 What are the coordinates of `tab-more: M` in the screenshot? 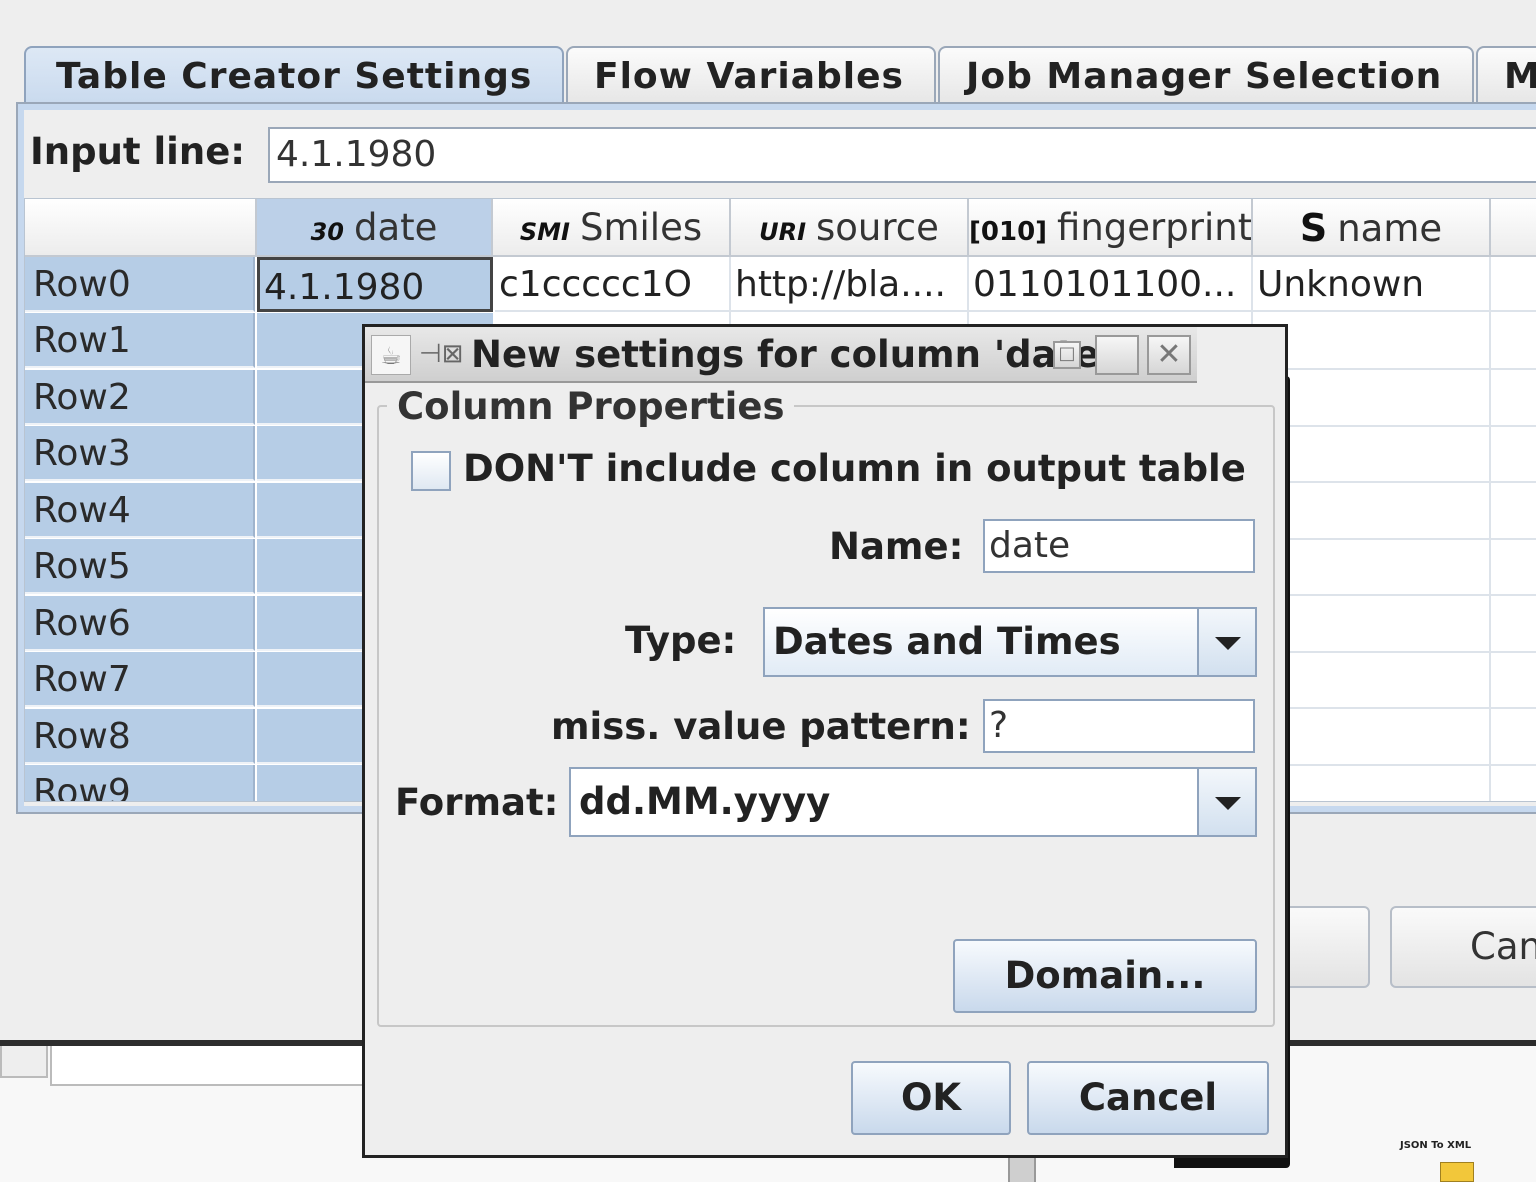 It's located at (1506, 75).